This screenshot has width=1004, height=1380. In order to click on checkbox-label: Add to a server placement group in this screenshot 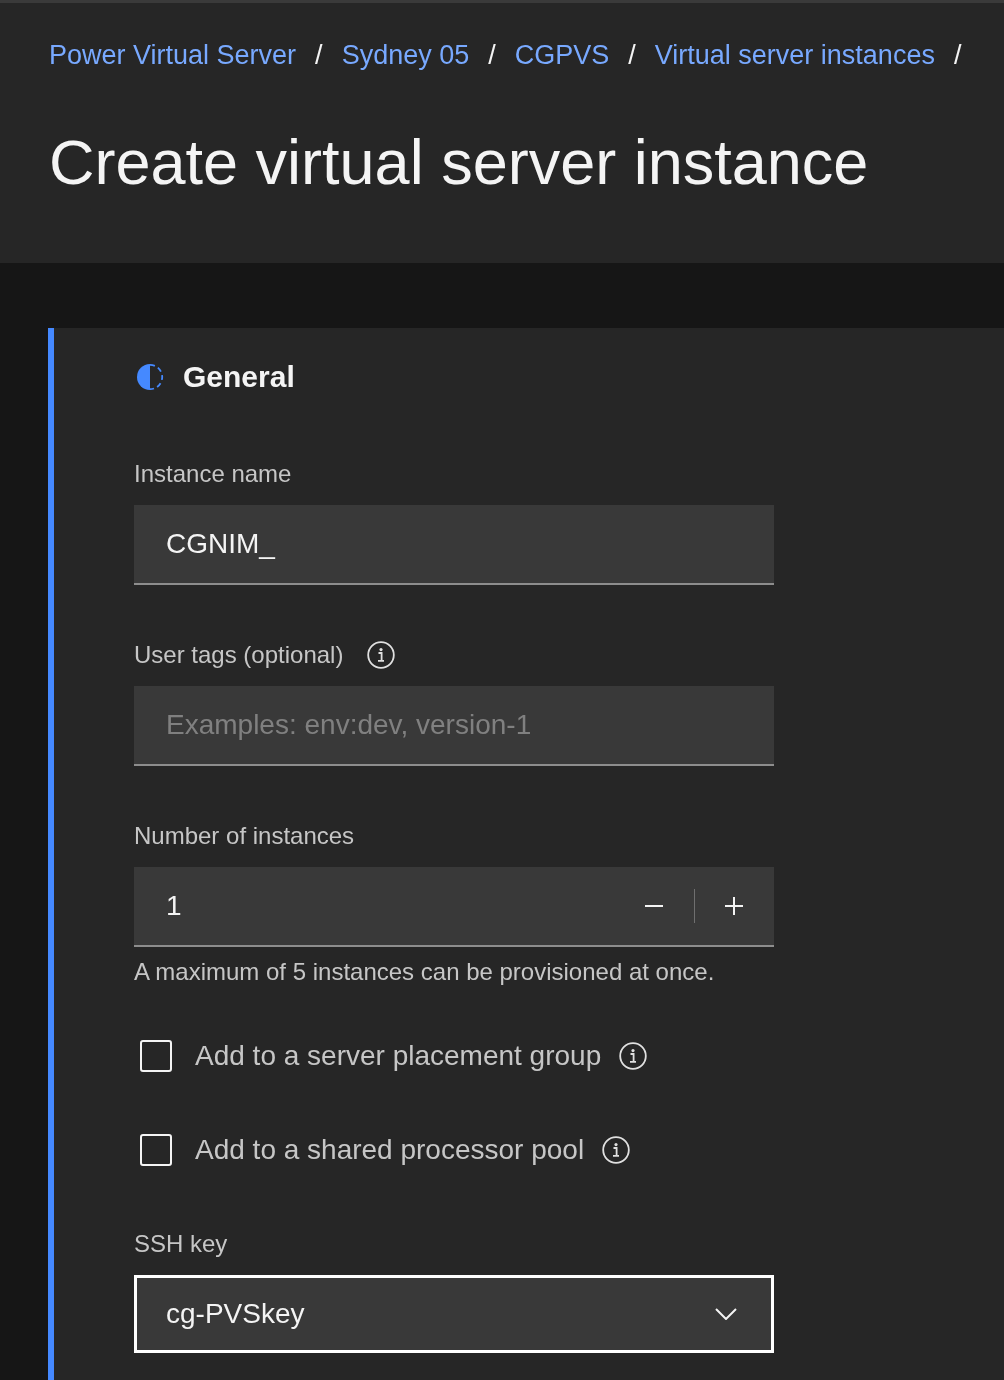, I will do `click(398, 1056)`.